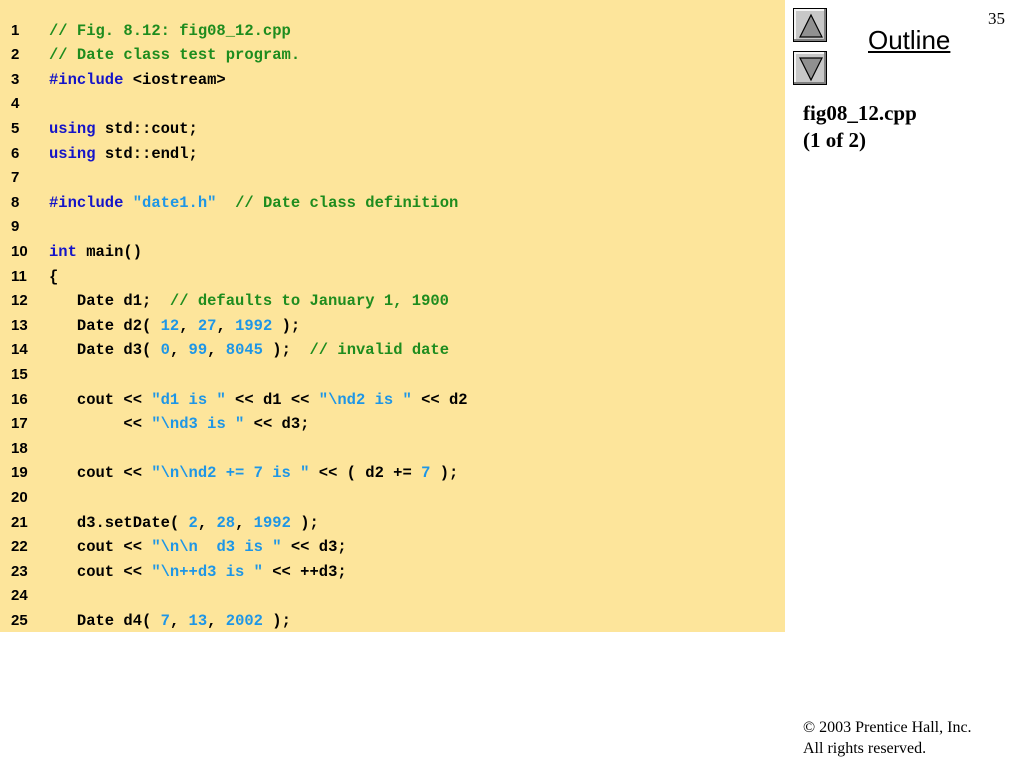 The height and width of the screenshot is (768, 1024). Describe the element at coordinates (392, 596) in the screenshot. I see `code-line: 24` at that location.